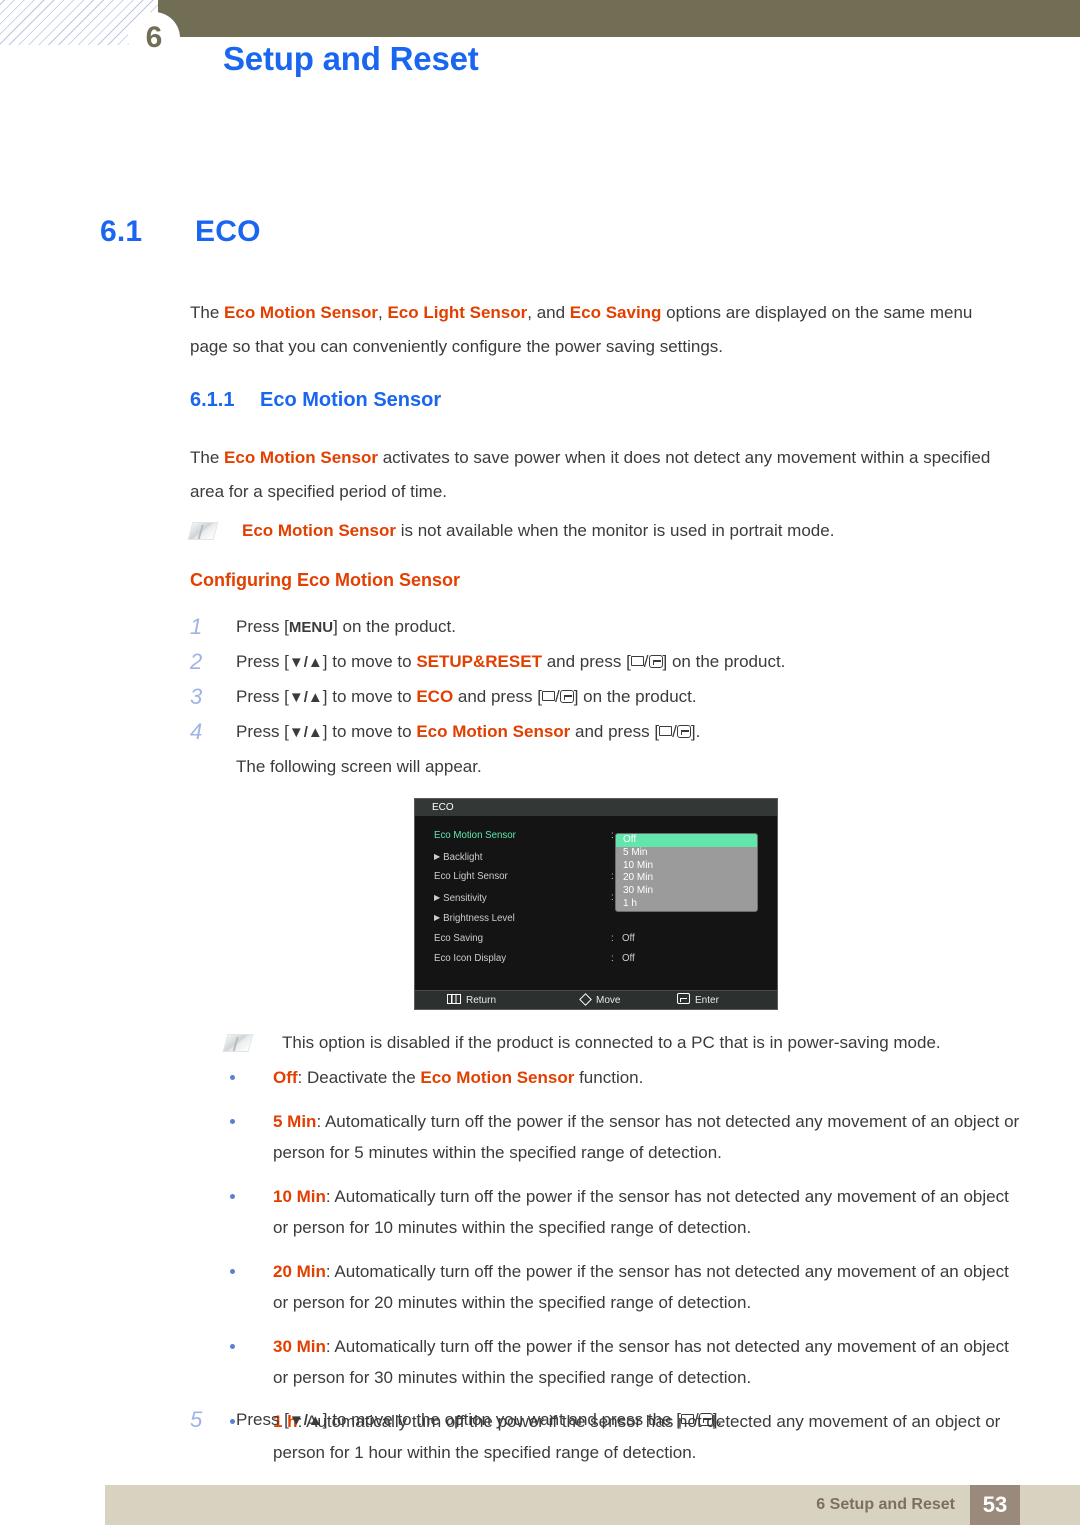  Describe the element at coordinates (325, 580) in the screenshot. I see `procedure-heading: Configuring Eco Motion Sensor` at that location.